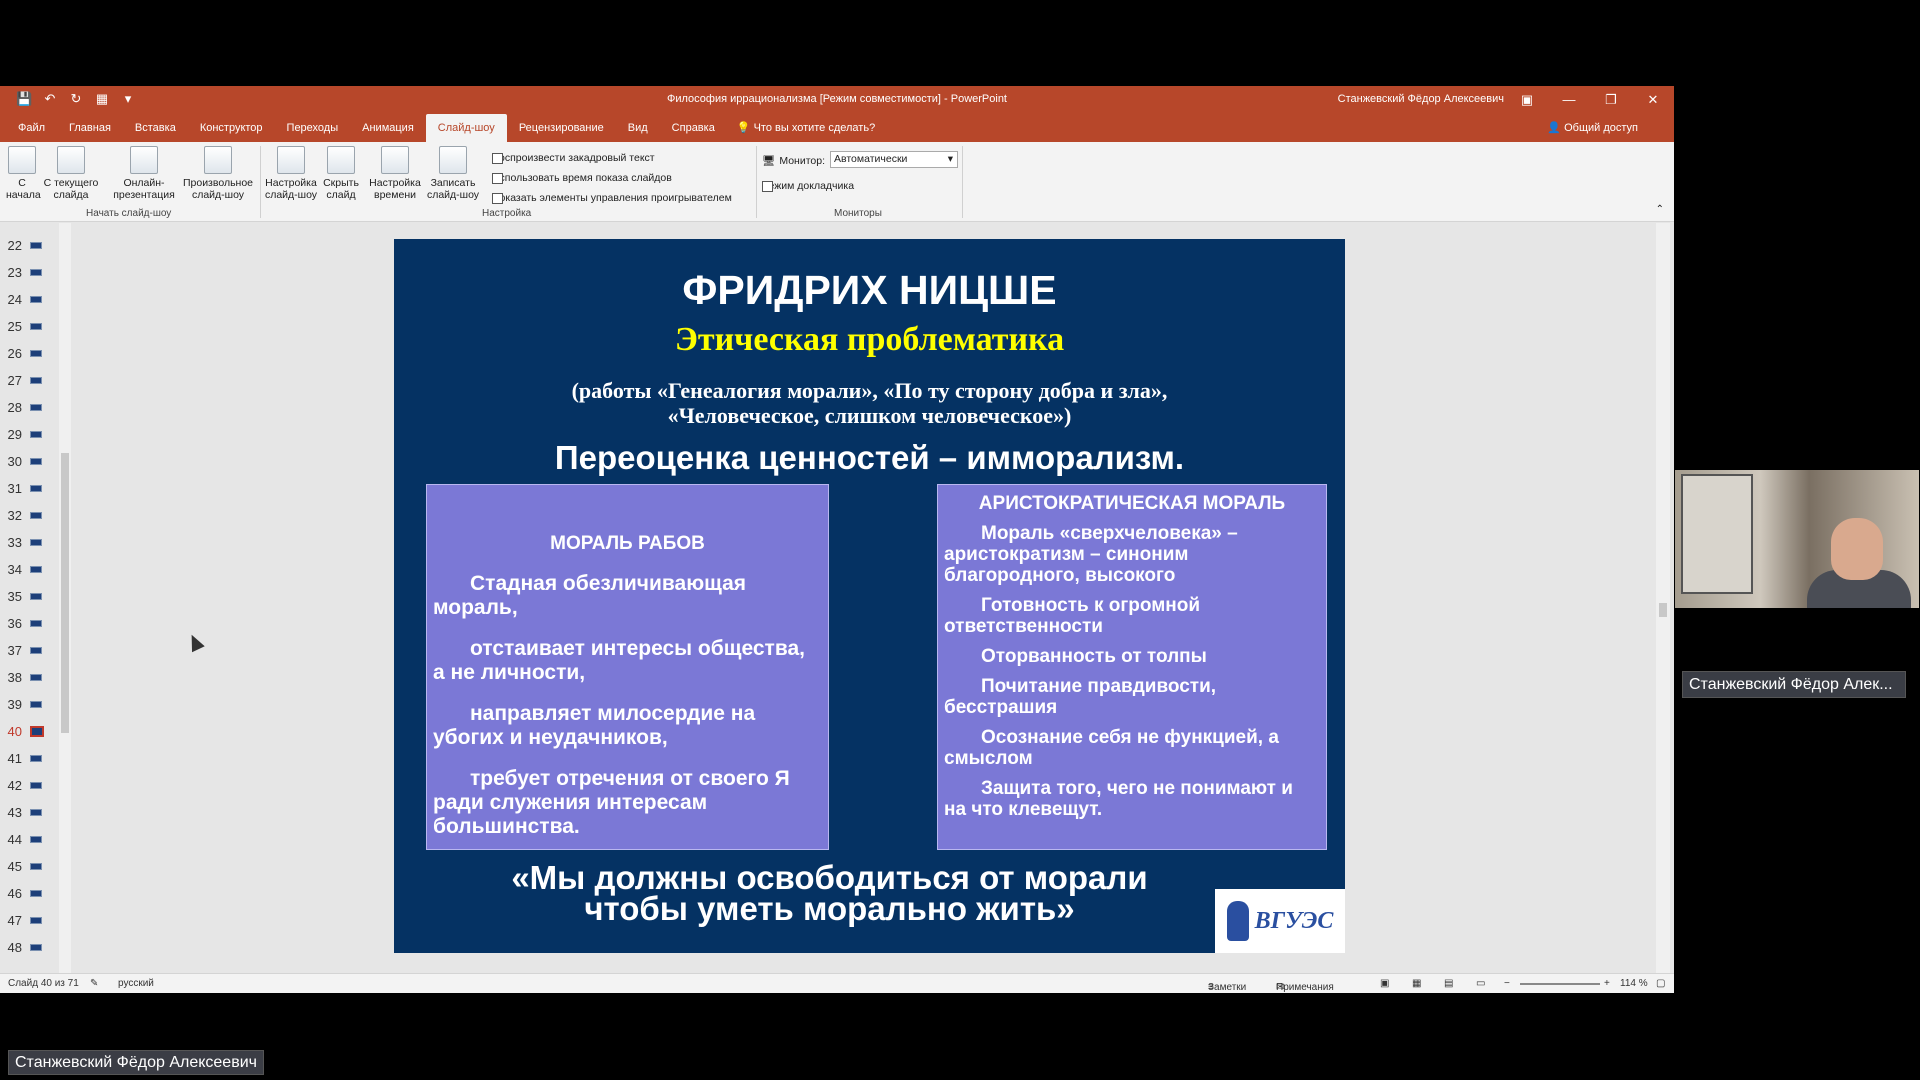 Image resolution: width=1920 pixels, height=1080 pixels. I want to click on thumbnail-item: 34, so click(25, 568).